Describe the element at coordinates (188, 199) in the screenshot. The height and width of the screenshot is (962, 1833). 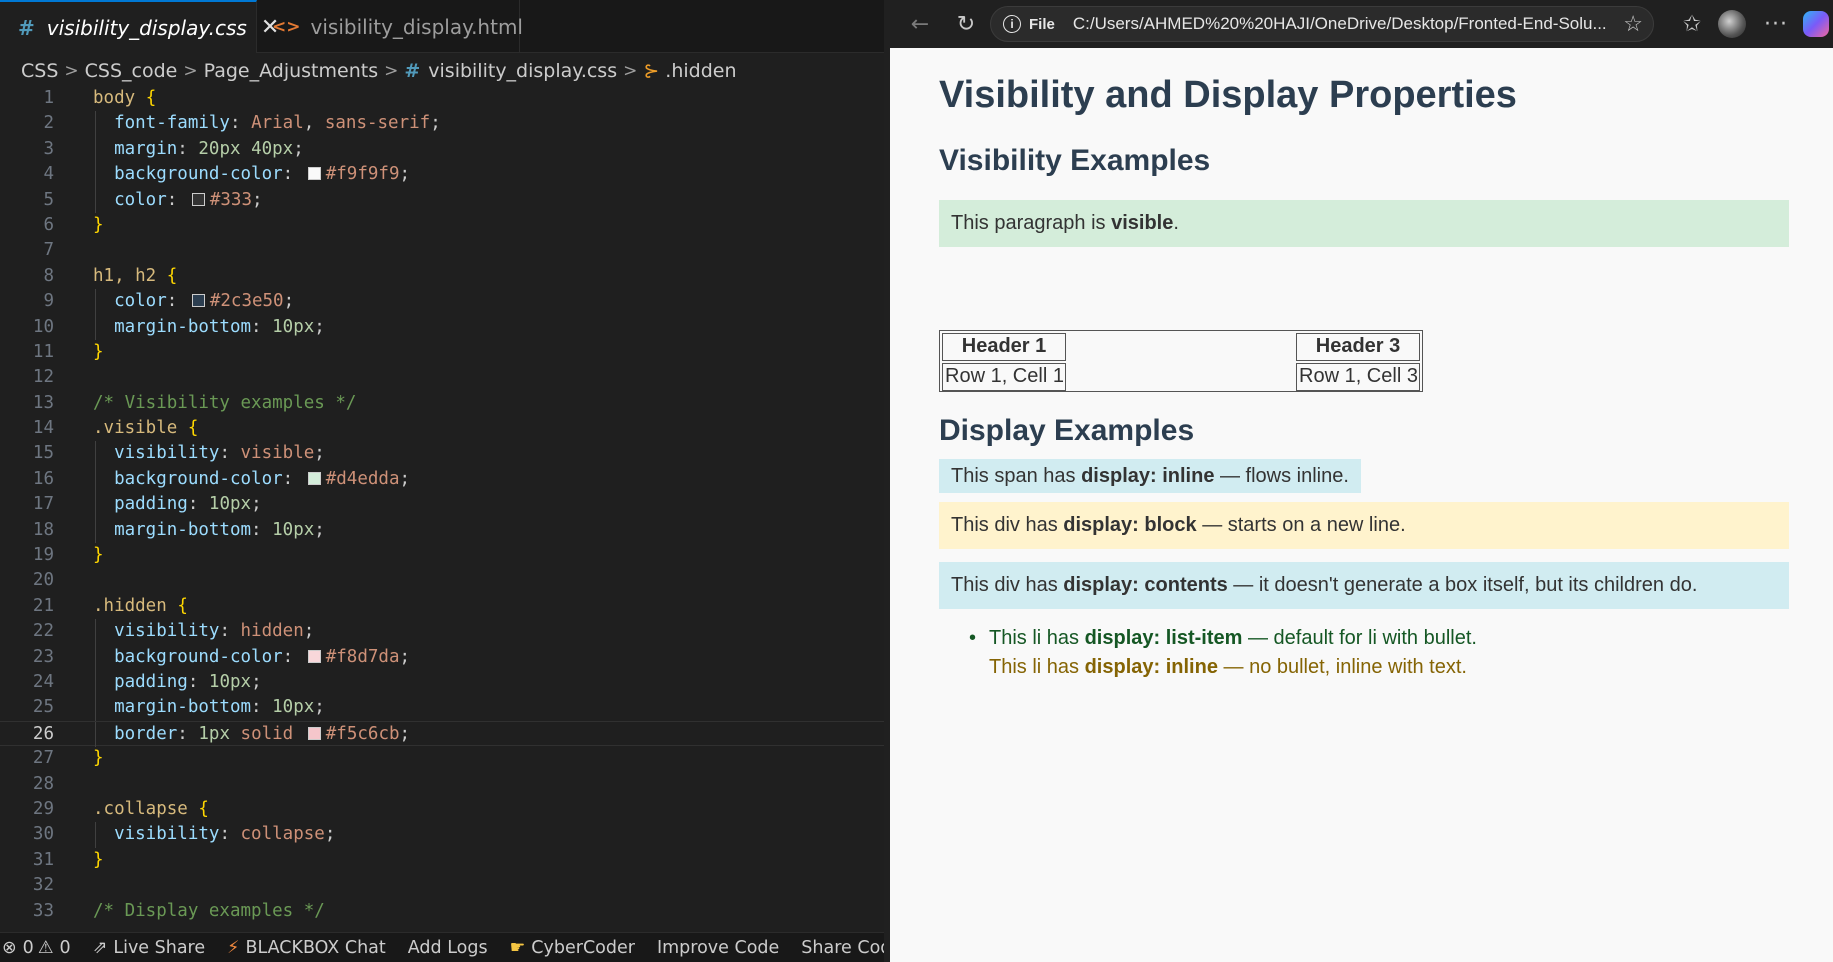
I see `code-text: color: #333;` at that location.